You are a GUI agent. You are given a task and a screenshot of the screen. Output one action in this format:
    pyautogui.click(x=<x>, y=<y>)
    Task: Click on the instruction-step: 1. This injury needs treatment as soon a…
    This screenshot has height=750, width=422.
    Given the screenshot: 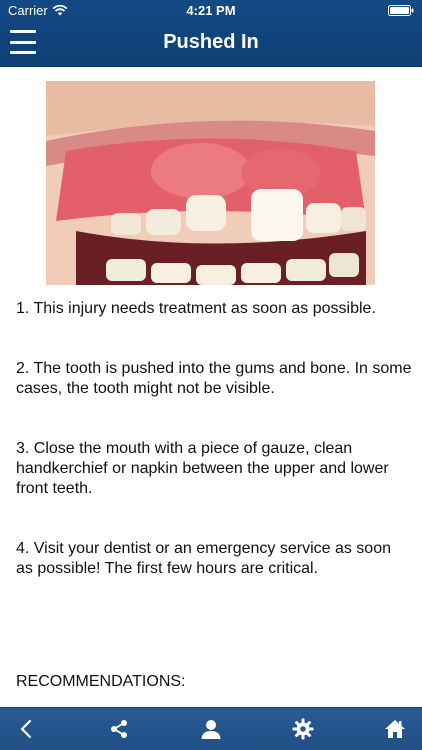 What is the action you would take?
    pyautogui.click(x=196, y=308)
    